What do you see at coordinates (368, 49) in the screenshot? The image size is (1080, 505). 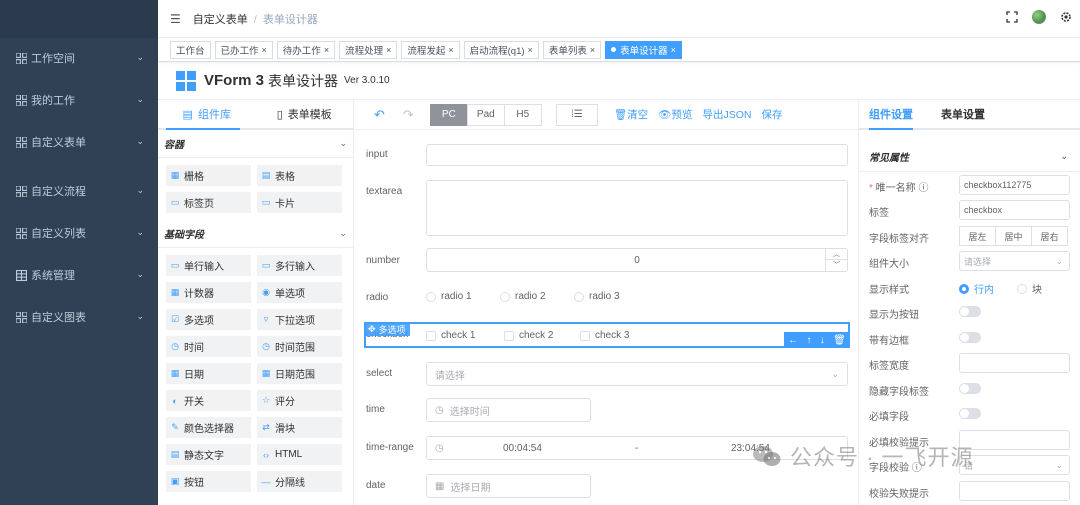 I see `tag-process: 流程处理 ×` at bounding box center [368, 49].